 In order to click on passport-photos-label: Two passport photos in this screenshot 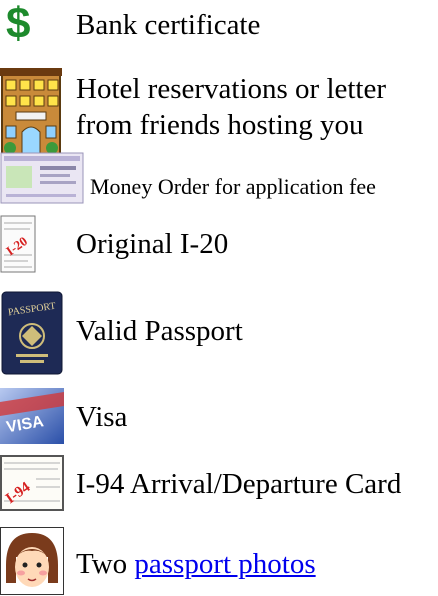, I will do `click(196, 564)`.